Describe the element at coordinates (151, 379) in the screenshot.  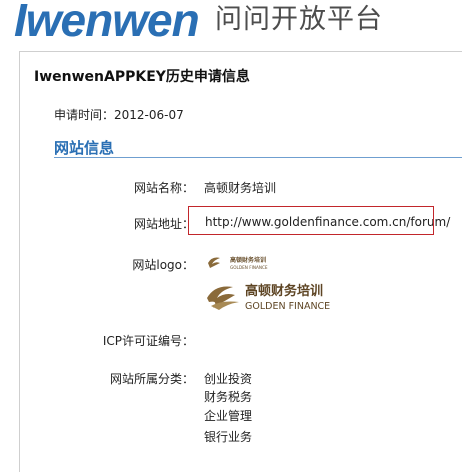
I see `category-label: 网站所属分类：` at that location.